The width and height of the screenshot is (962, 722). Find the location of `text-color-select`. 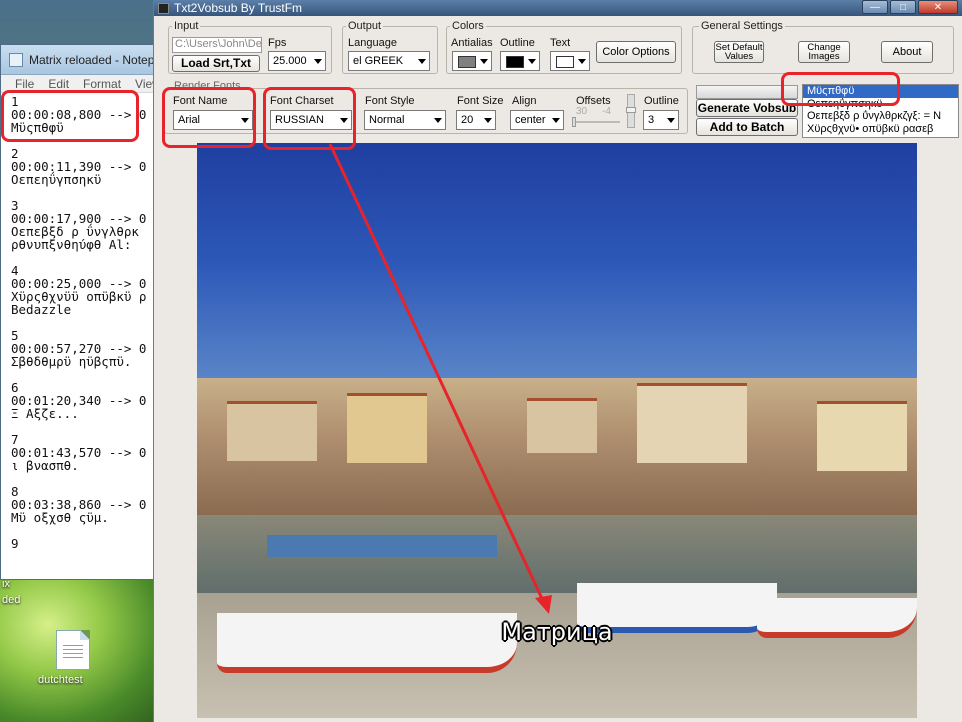

text-color-select is located at coordinates (570, 61).